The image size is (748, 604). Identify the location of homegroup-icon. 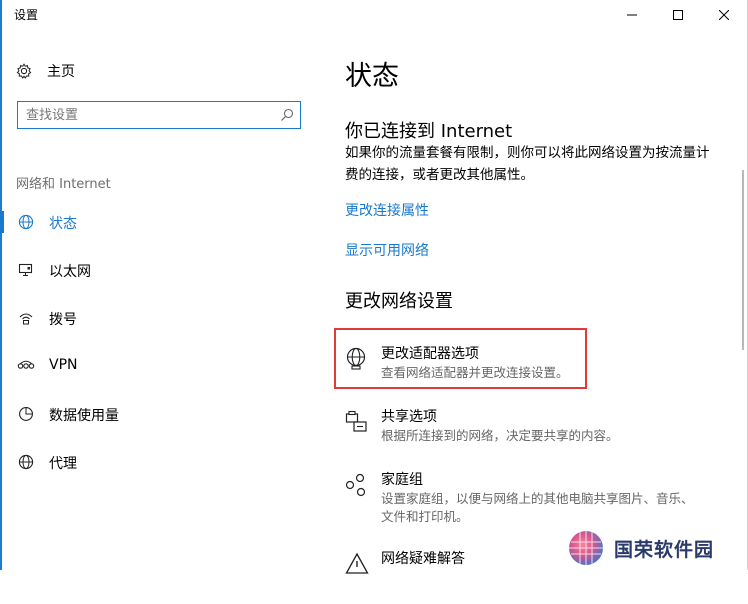
(355, 485).